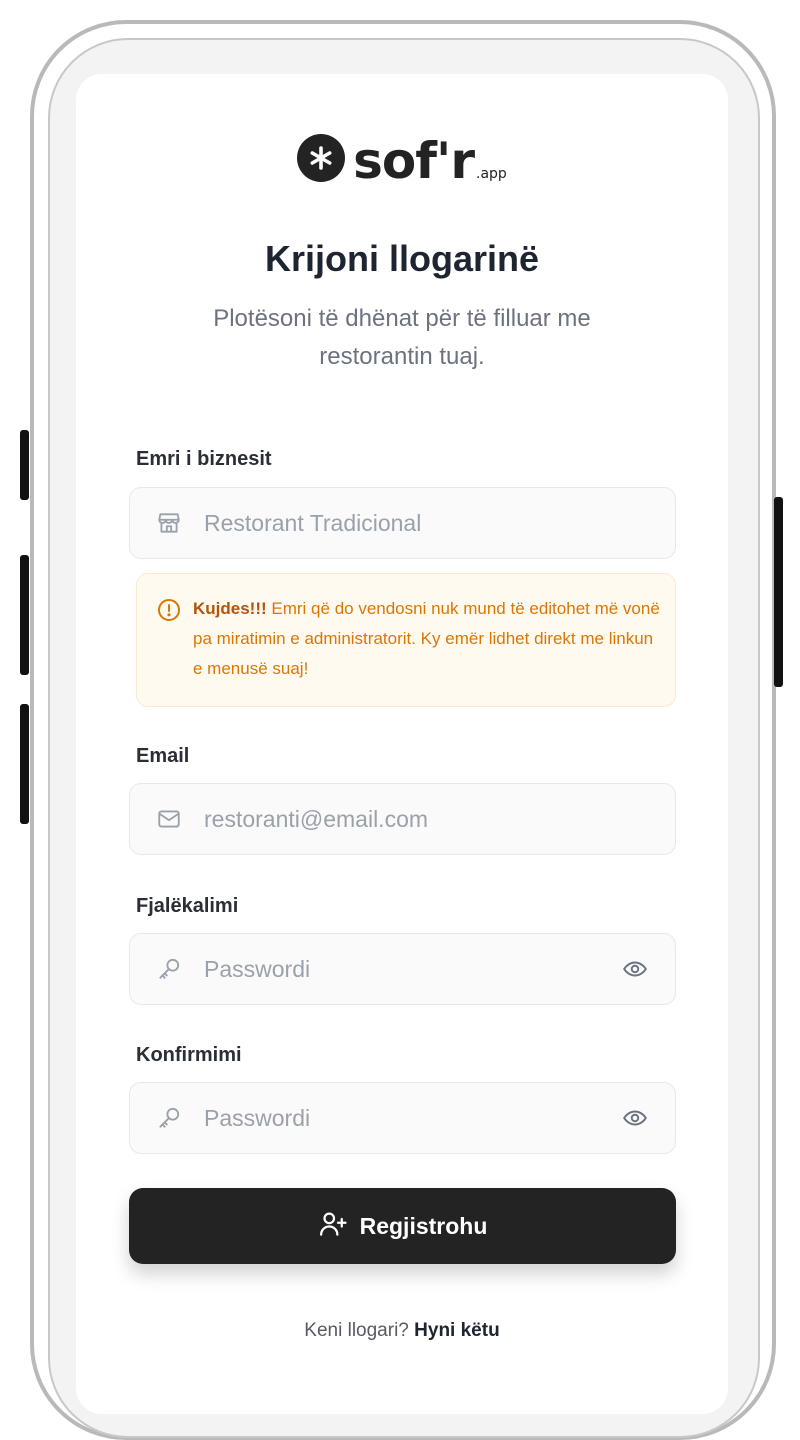 This screenshot has height=1440, width=800. I want to click on login-link: Hyni këtu, so click(457, 1330).